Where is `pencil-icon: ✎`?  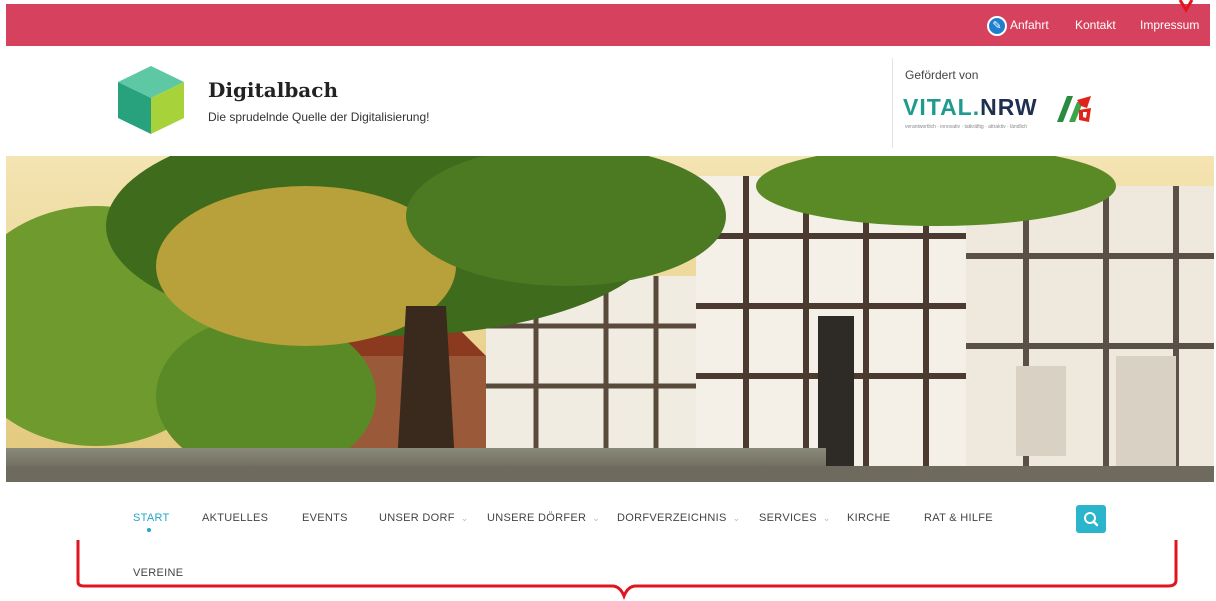 pencil-icon: ✎ is located at coordinates (997, 26).